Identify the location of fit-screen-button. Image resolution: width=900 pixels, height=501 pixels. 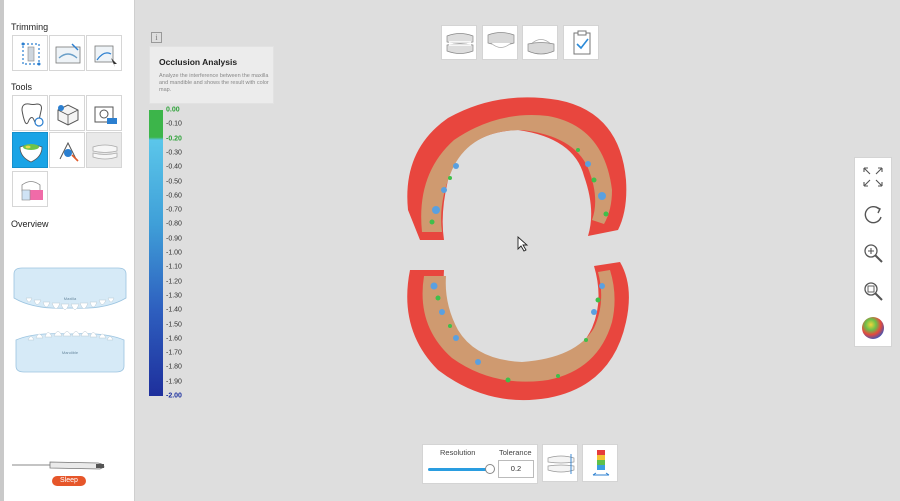
(873, 177).